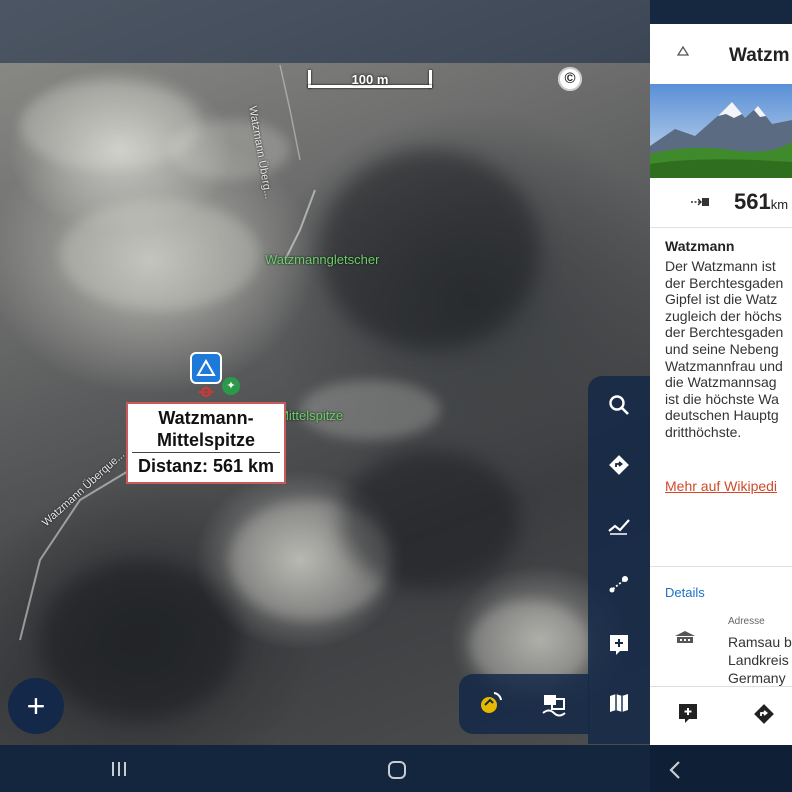 The image size is (792, 792). What do you see at coordinates (36, 706) in the screenshot?
I see `add-button: +` at bounding box center [36, 706].